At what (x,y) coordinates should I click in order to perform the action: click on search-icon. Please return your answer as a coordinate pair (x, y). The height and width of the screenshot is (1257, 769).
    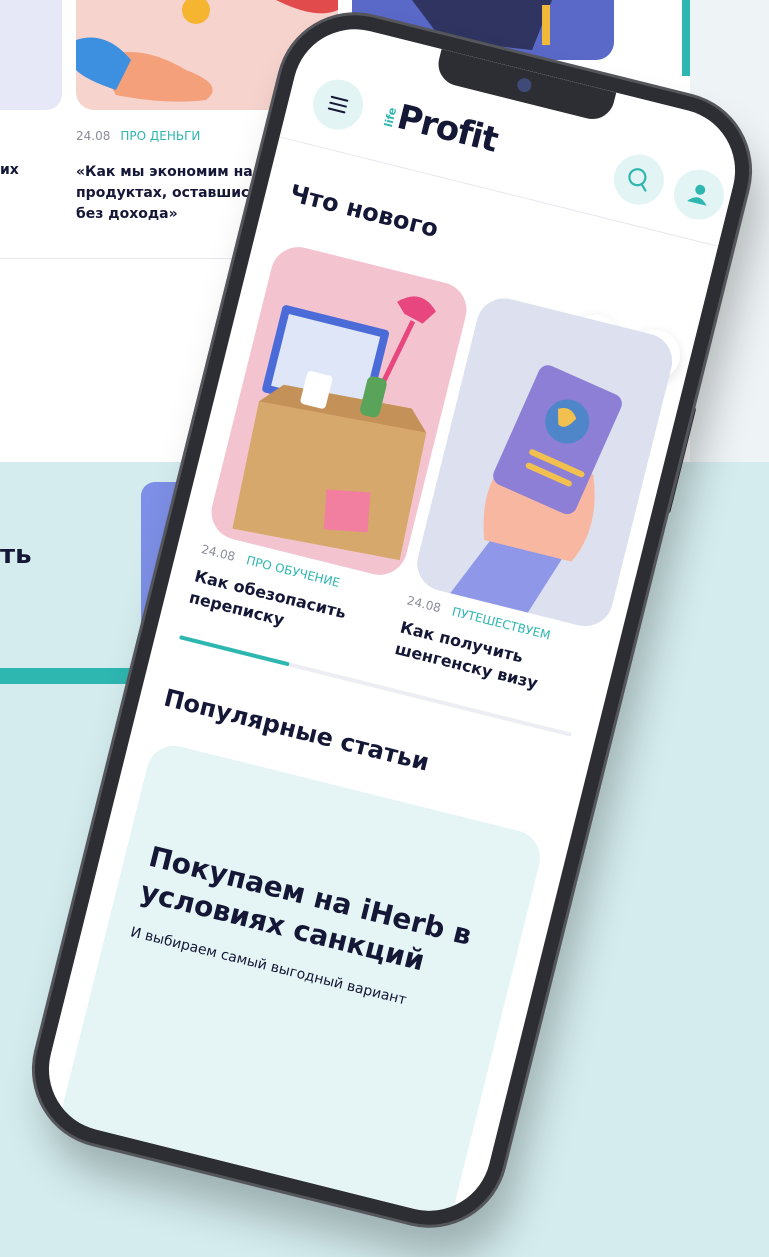
    Looking at the image, I should click on (637, 180).